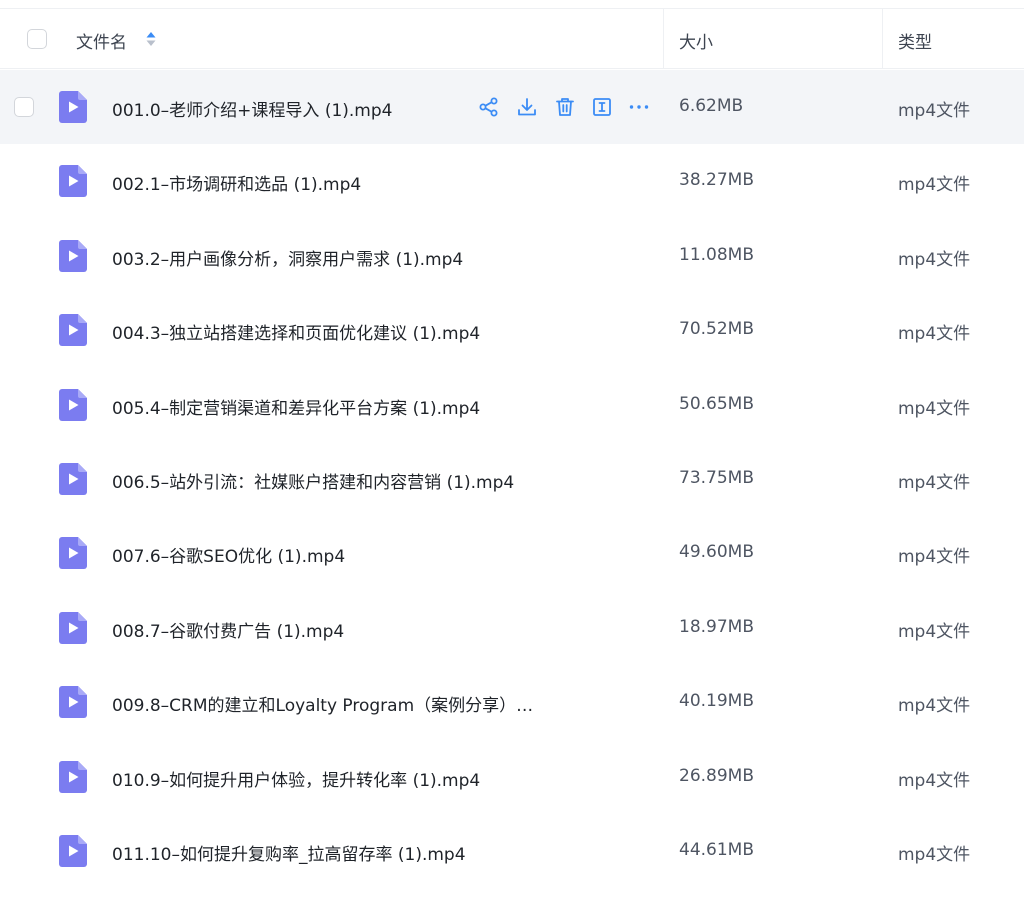  What do you see at coordinates (24, 107) in the screenshot?
I see `row-checkbox` at bounding box center [24, 107].